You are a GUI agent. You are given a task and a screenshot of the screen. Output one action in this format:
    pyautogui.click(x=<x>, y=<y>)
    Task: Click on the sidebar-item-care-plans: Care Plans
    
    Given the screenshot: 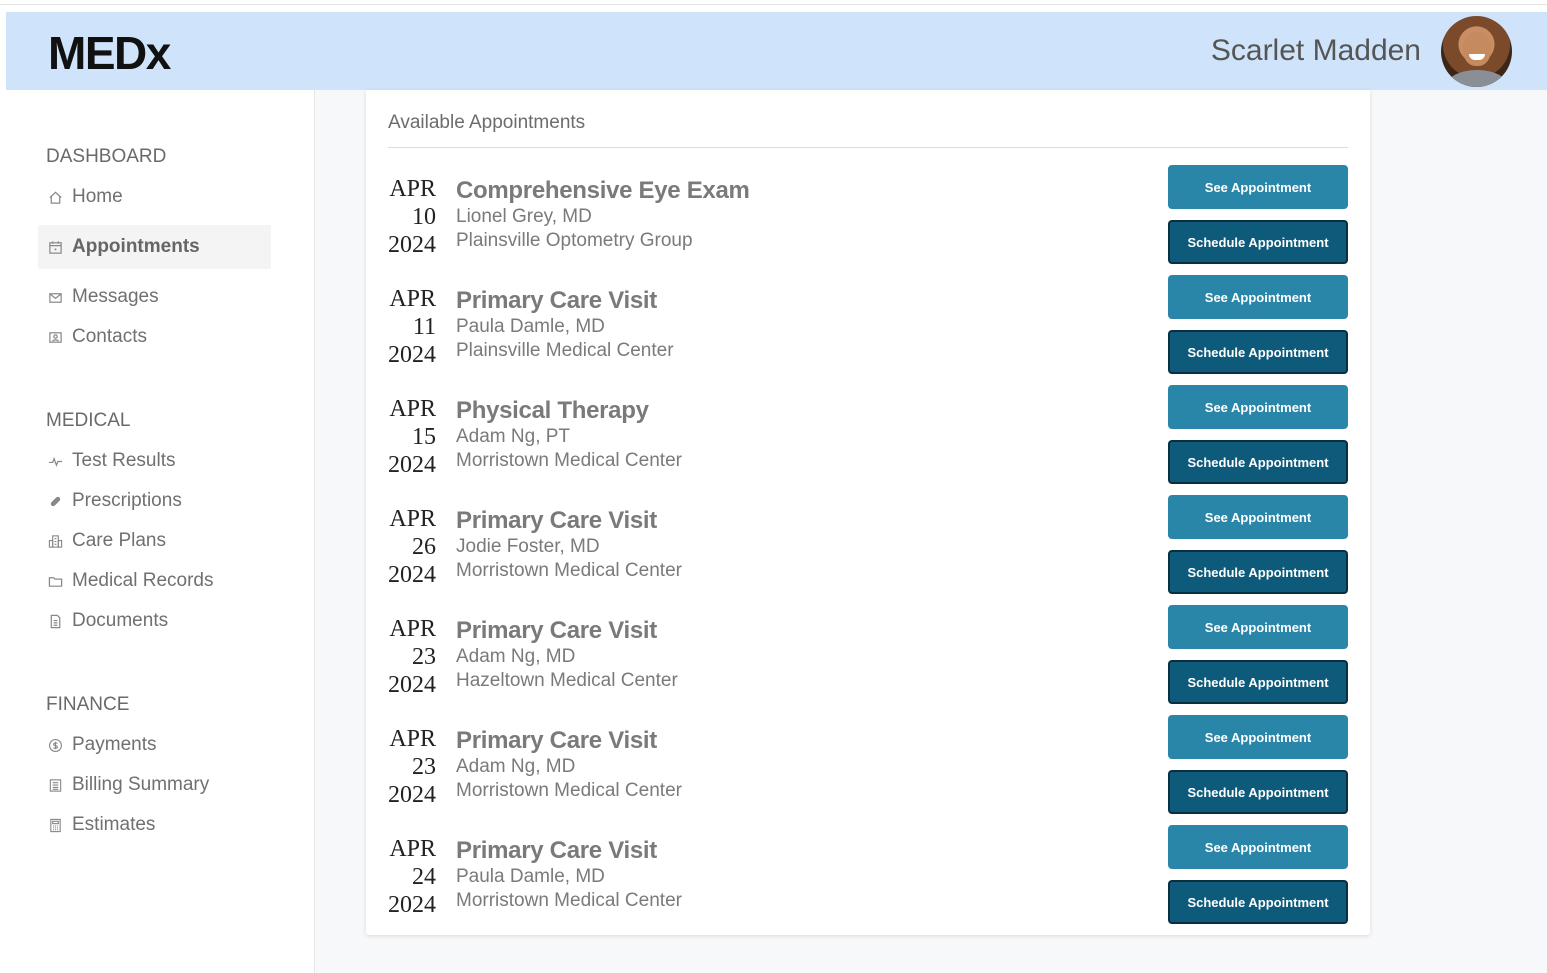 What is the action you would take?
    pyautogui.click(x=154, y=541)
    